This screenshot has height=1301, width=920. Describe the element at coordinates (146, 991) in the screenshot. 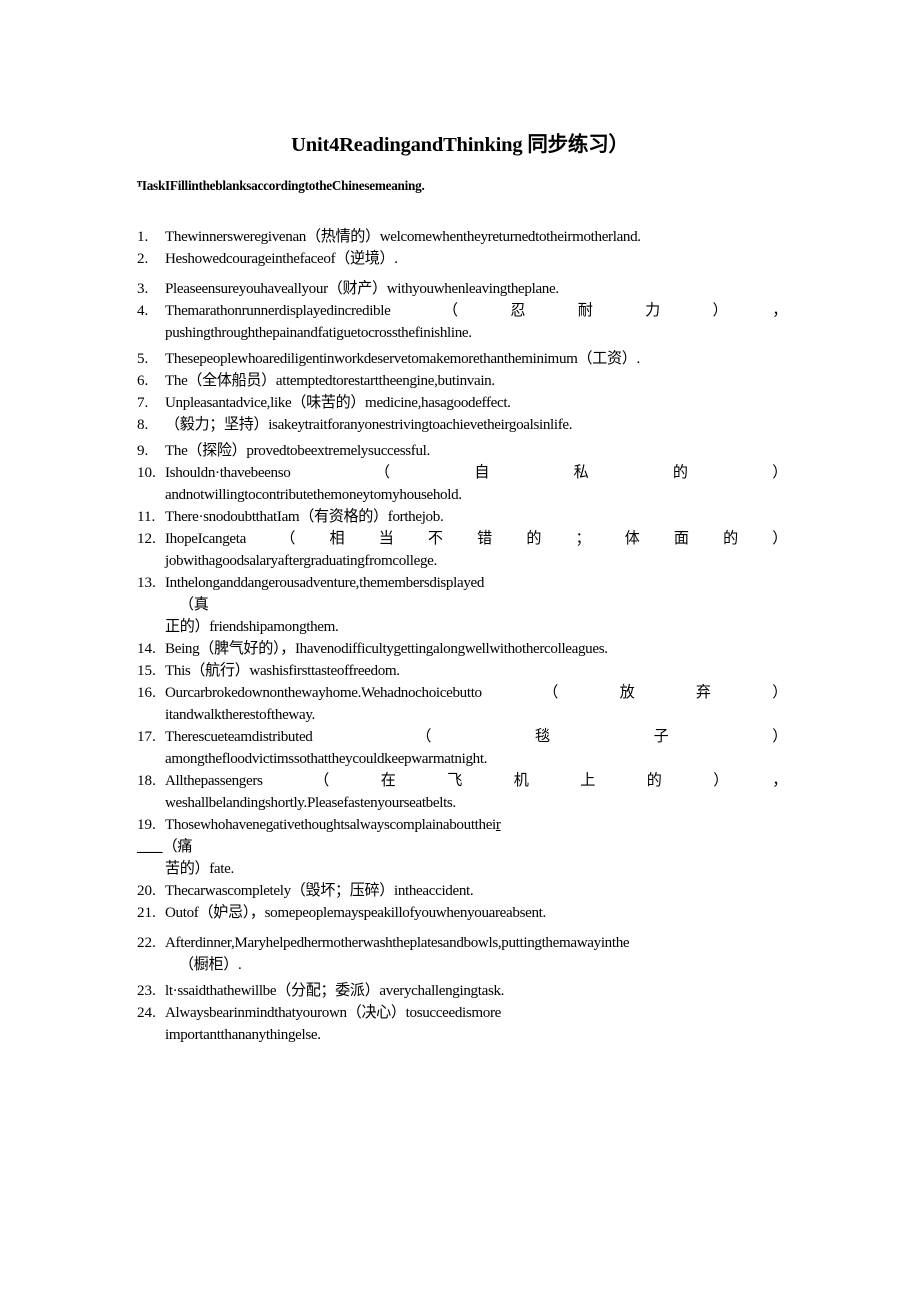

I see `exercise-number: 23.` at that location.